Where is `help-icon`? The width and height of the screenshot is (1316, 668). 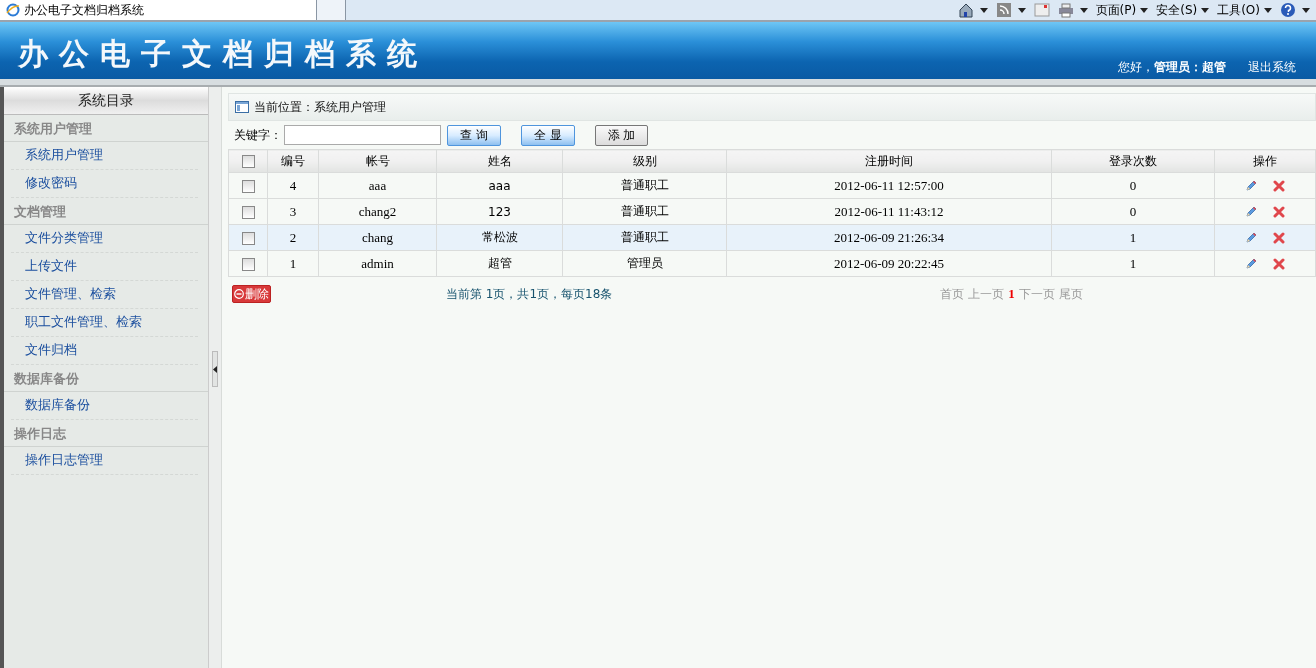 help-icon is located at coordinates (1288, 10).